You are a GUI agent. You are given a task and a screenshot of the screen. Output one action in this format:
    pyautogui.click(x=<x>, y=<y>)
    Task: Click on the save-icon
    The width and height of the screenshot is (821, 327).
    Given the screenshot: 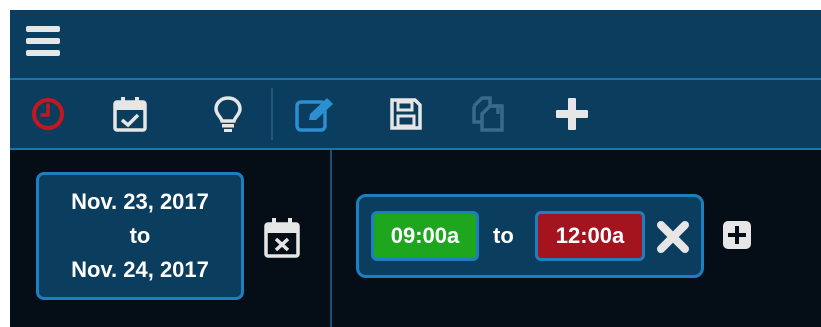 What is the action you would take?
    pyautogui.click(x=406, y=114)
    